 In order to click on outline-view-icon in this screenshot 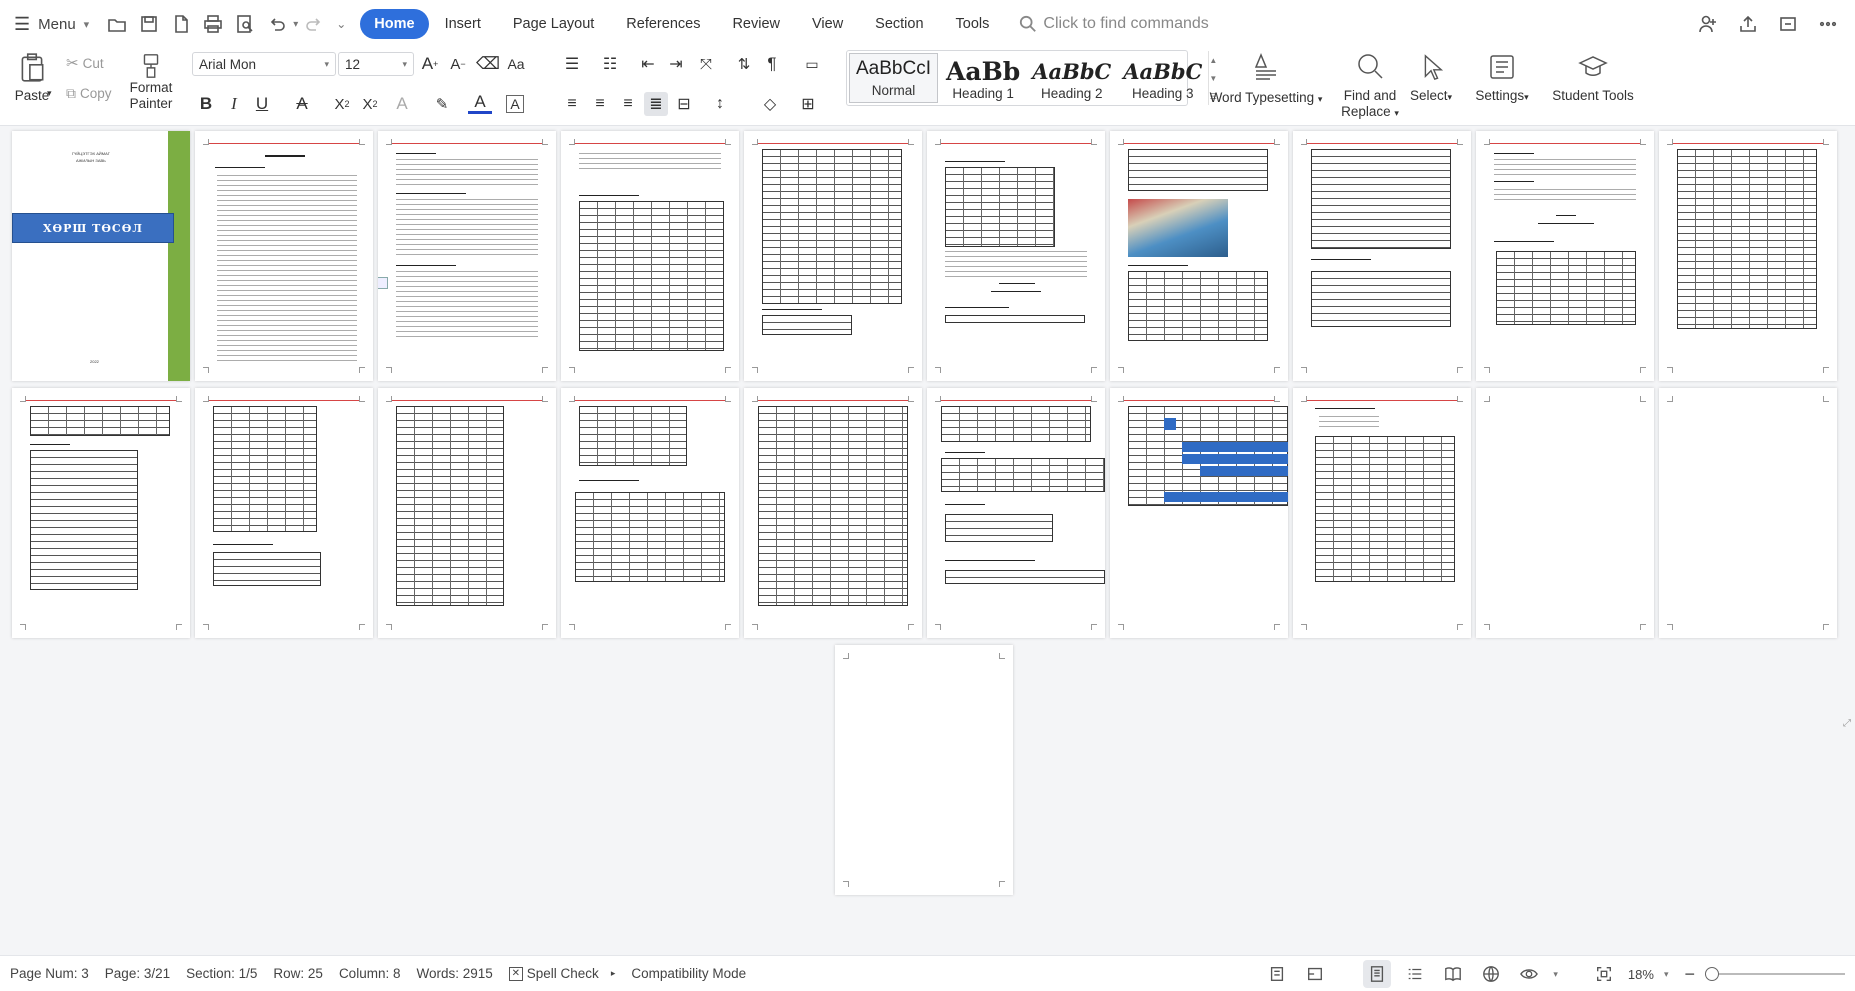, I will do `click(1415, 974)`.